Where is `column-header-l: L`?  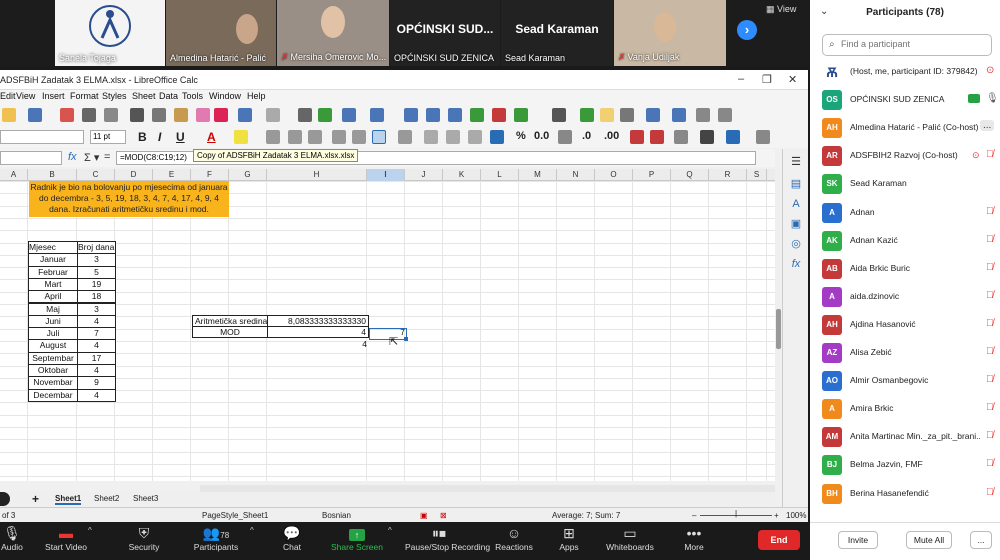 column-header-l: L is located at coordinates (500, 175).